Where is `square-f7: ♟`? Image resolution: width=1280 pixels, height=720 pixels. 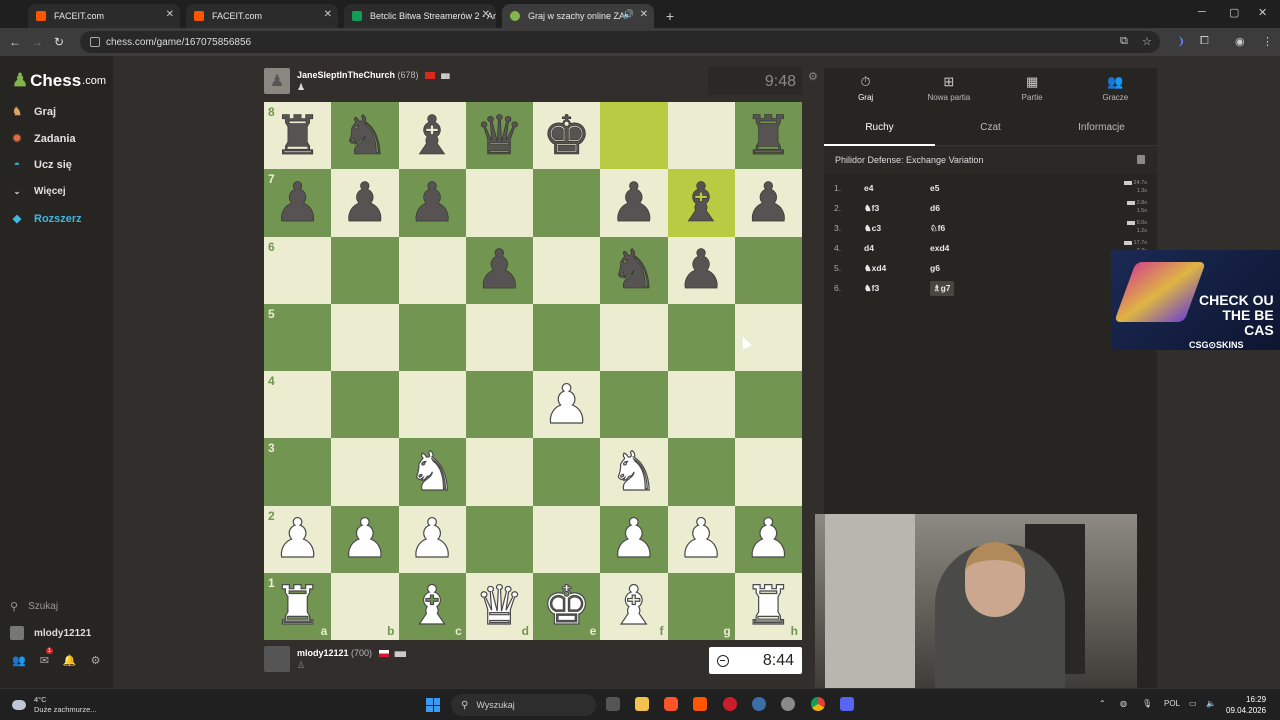
square-f7: ♟ is located at coordinates (634, 203).